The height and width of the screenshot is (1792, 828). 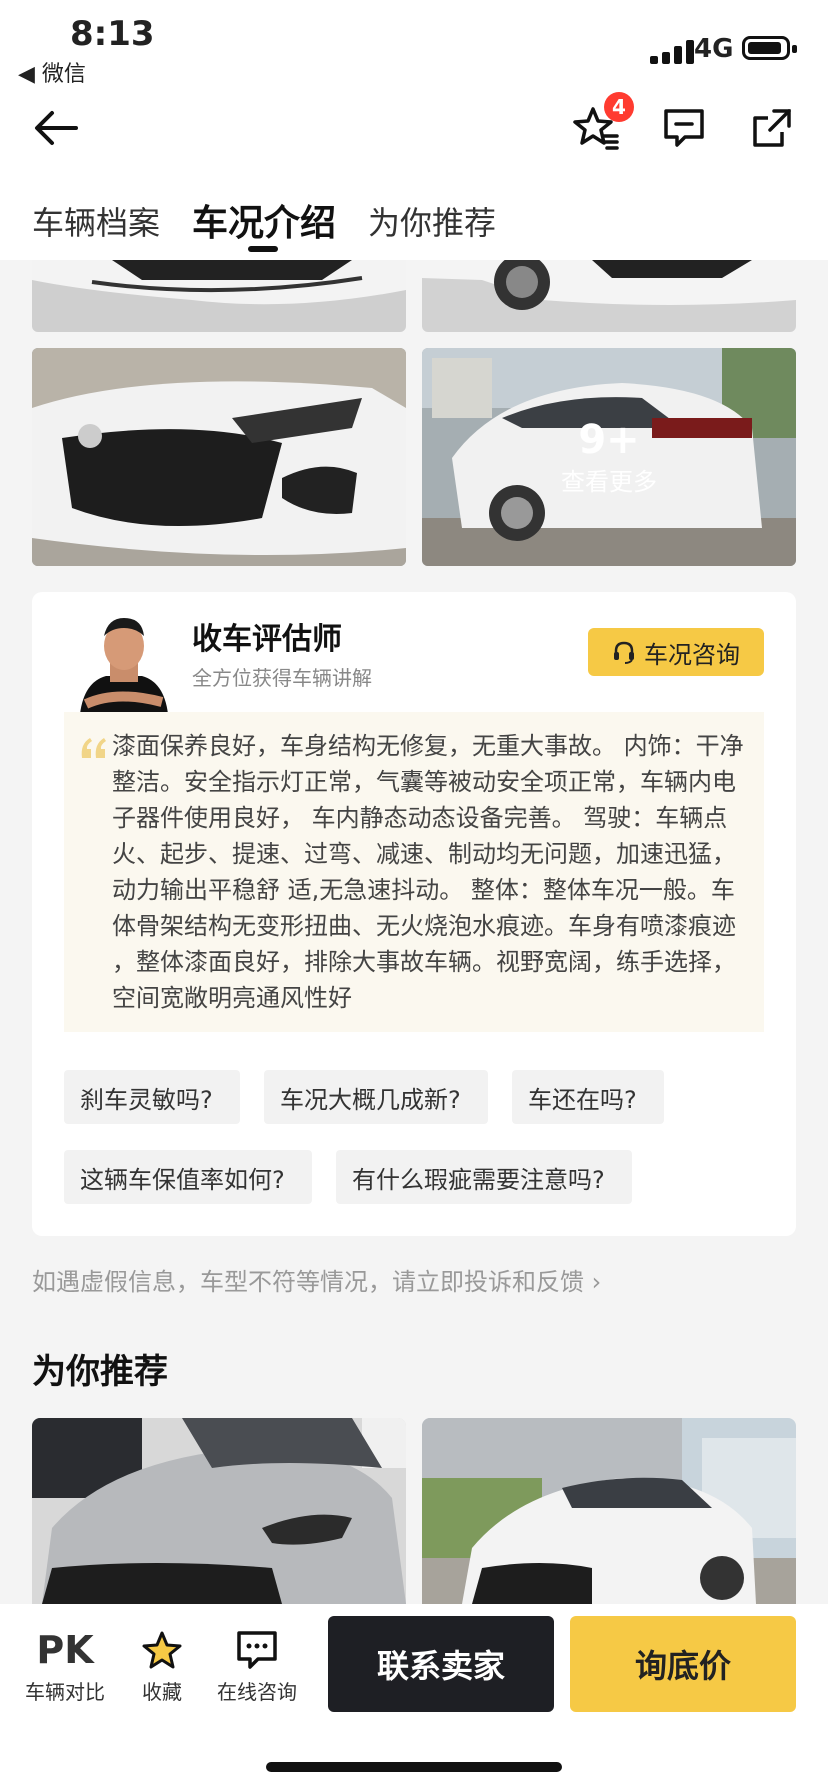 I want to click on condition-consult-label: 车况咨询, so click(x=692, y=654).